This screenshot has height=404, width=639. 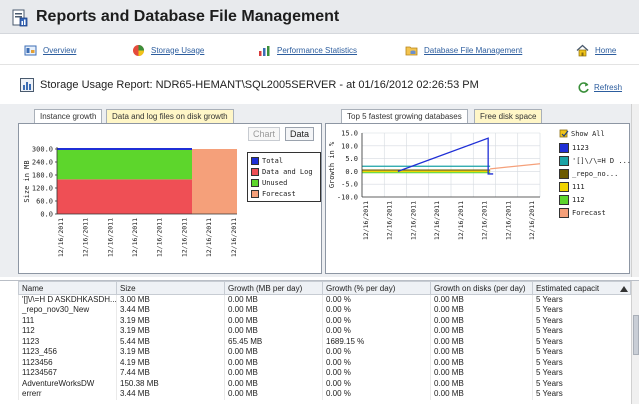 I want to click on table-cell: 0.00 %, so click(x=376, y=320).